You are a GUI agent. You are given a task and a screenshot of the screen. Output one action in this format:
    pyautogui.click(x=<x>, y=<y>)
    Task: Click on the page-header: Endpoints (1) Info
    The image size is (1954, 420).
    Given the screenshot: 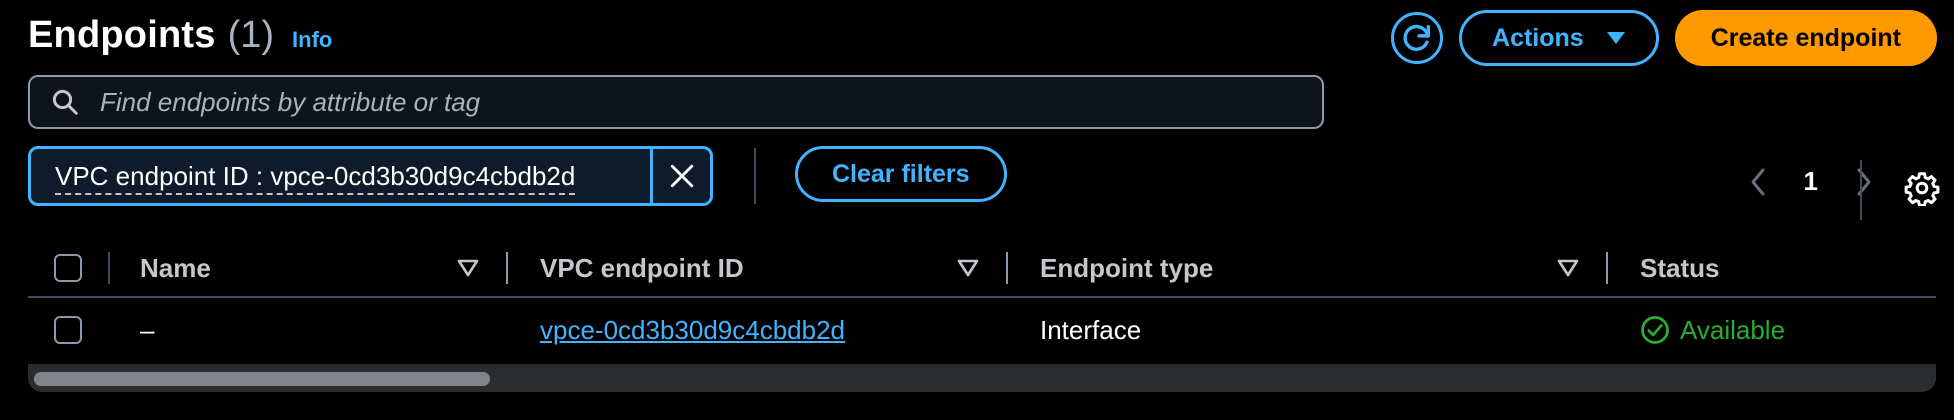 What is the action you would take?
    pyautogui.click(x=180, y=35)
    